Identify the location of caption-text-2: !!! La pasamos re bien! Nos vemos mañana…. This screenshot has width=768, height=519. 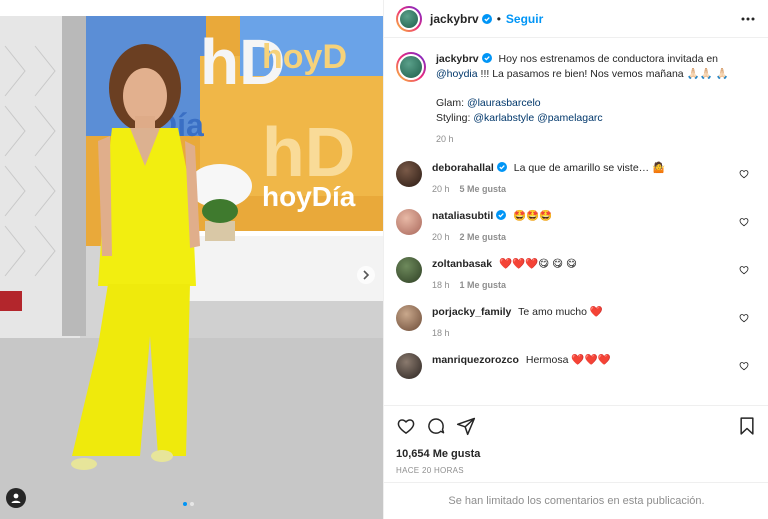
(604, 74).